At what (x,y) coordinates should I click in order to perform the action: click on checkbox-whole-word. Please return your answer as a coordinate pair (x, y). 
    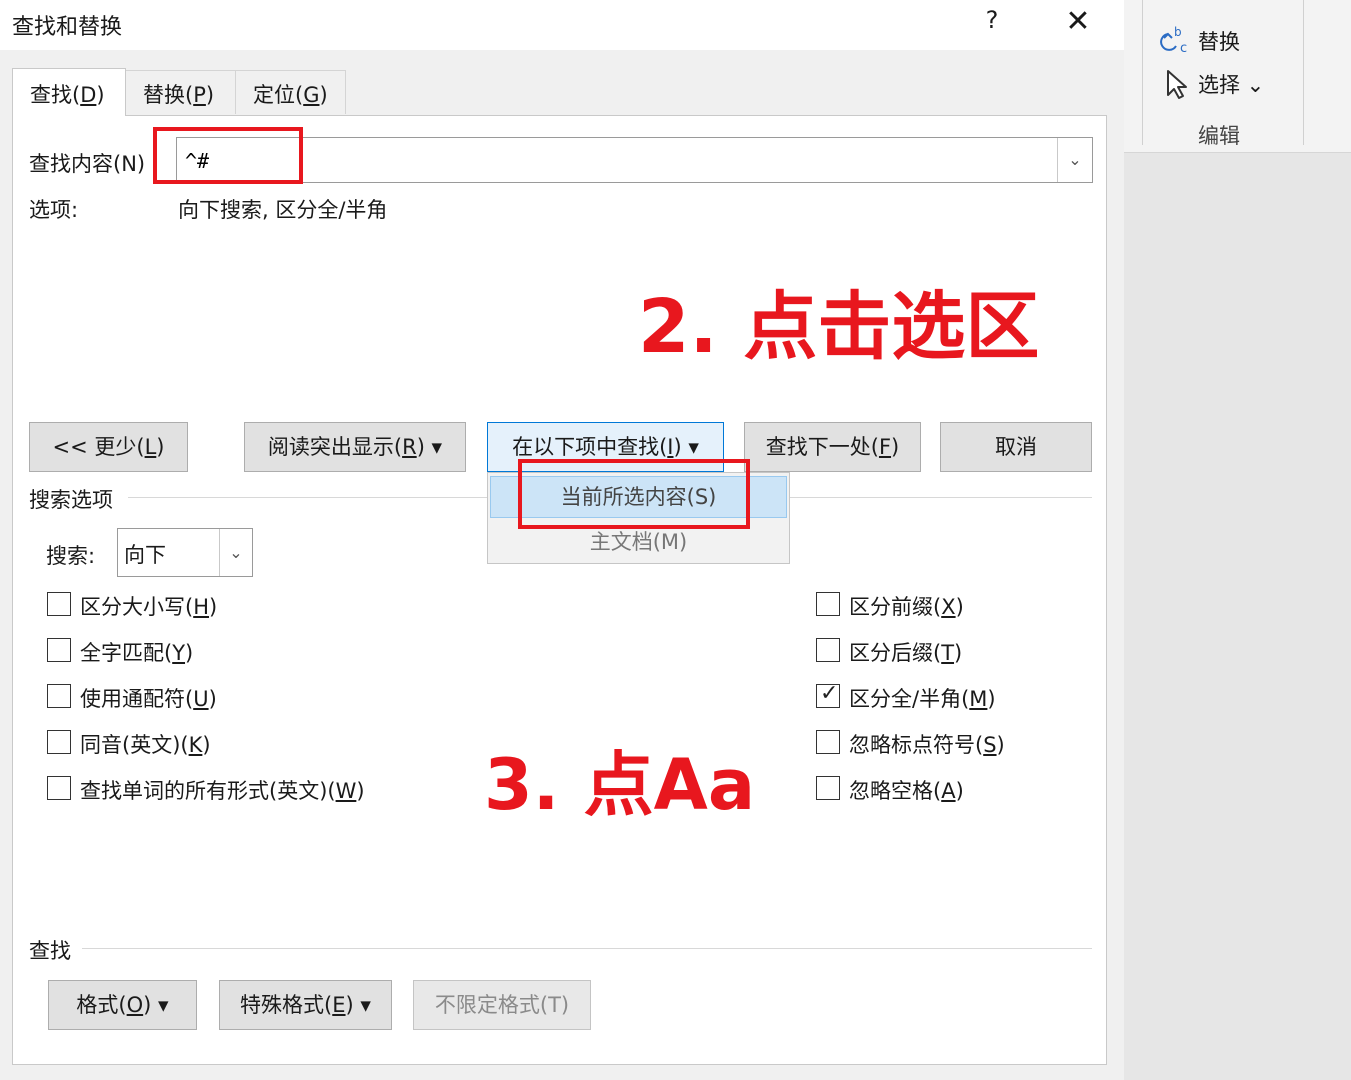
    Looking at the image, I should click on (59, 650).